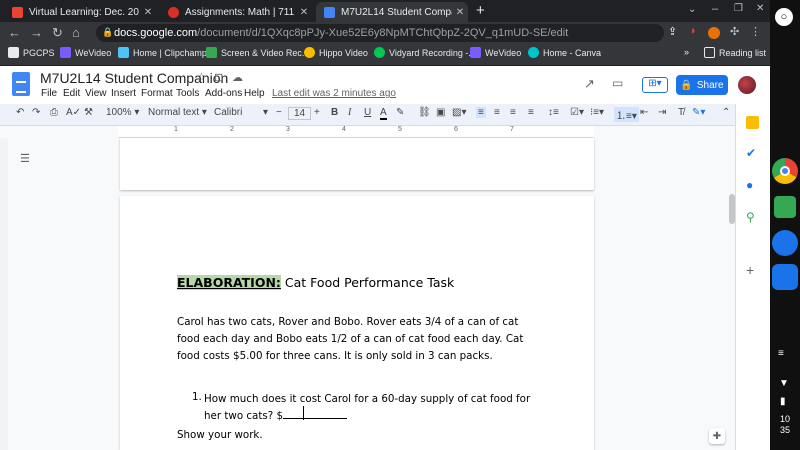 The height and width of the screenshot is (450, 800). Describe the element at coordinates (747, 85) in the screenshot. I see `avatar` at that location.